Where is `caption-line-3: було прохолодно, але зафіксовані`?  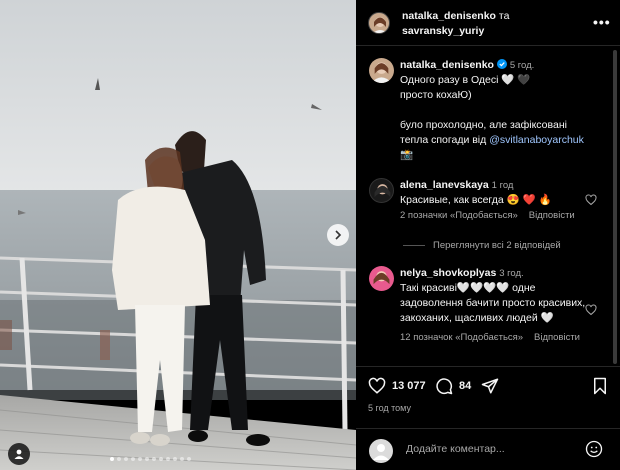 caption-line-3: було прохолодно, але зафіксовані is located at coordinates (483, 125).